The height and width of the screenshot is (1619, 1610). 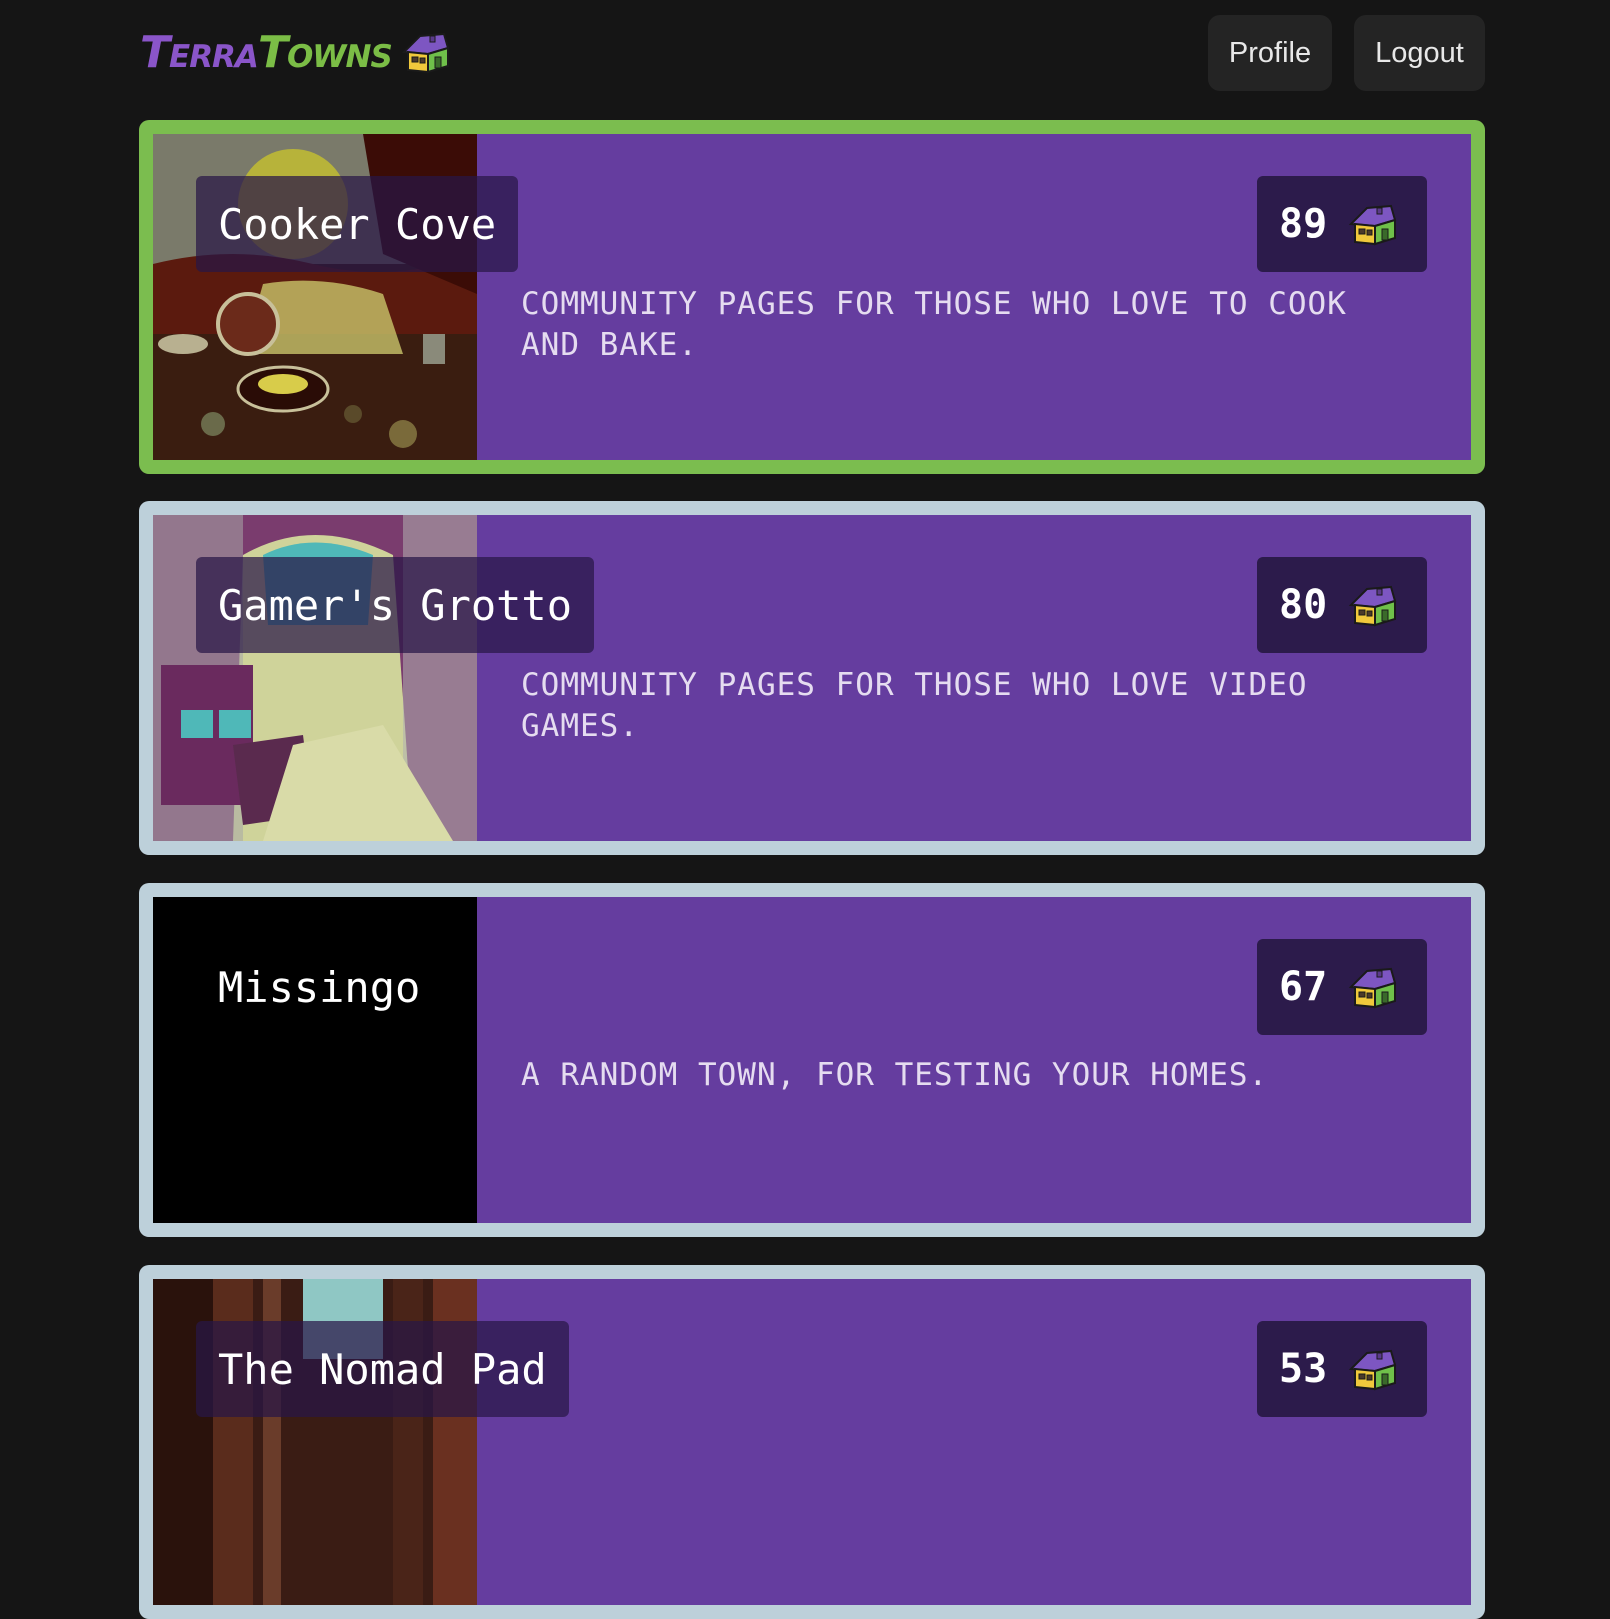 What do you see at coordinates (1419, 53) in the screenshot?
I see `logout-button: Logout` at bounding box center [1419, 53].